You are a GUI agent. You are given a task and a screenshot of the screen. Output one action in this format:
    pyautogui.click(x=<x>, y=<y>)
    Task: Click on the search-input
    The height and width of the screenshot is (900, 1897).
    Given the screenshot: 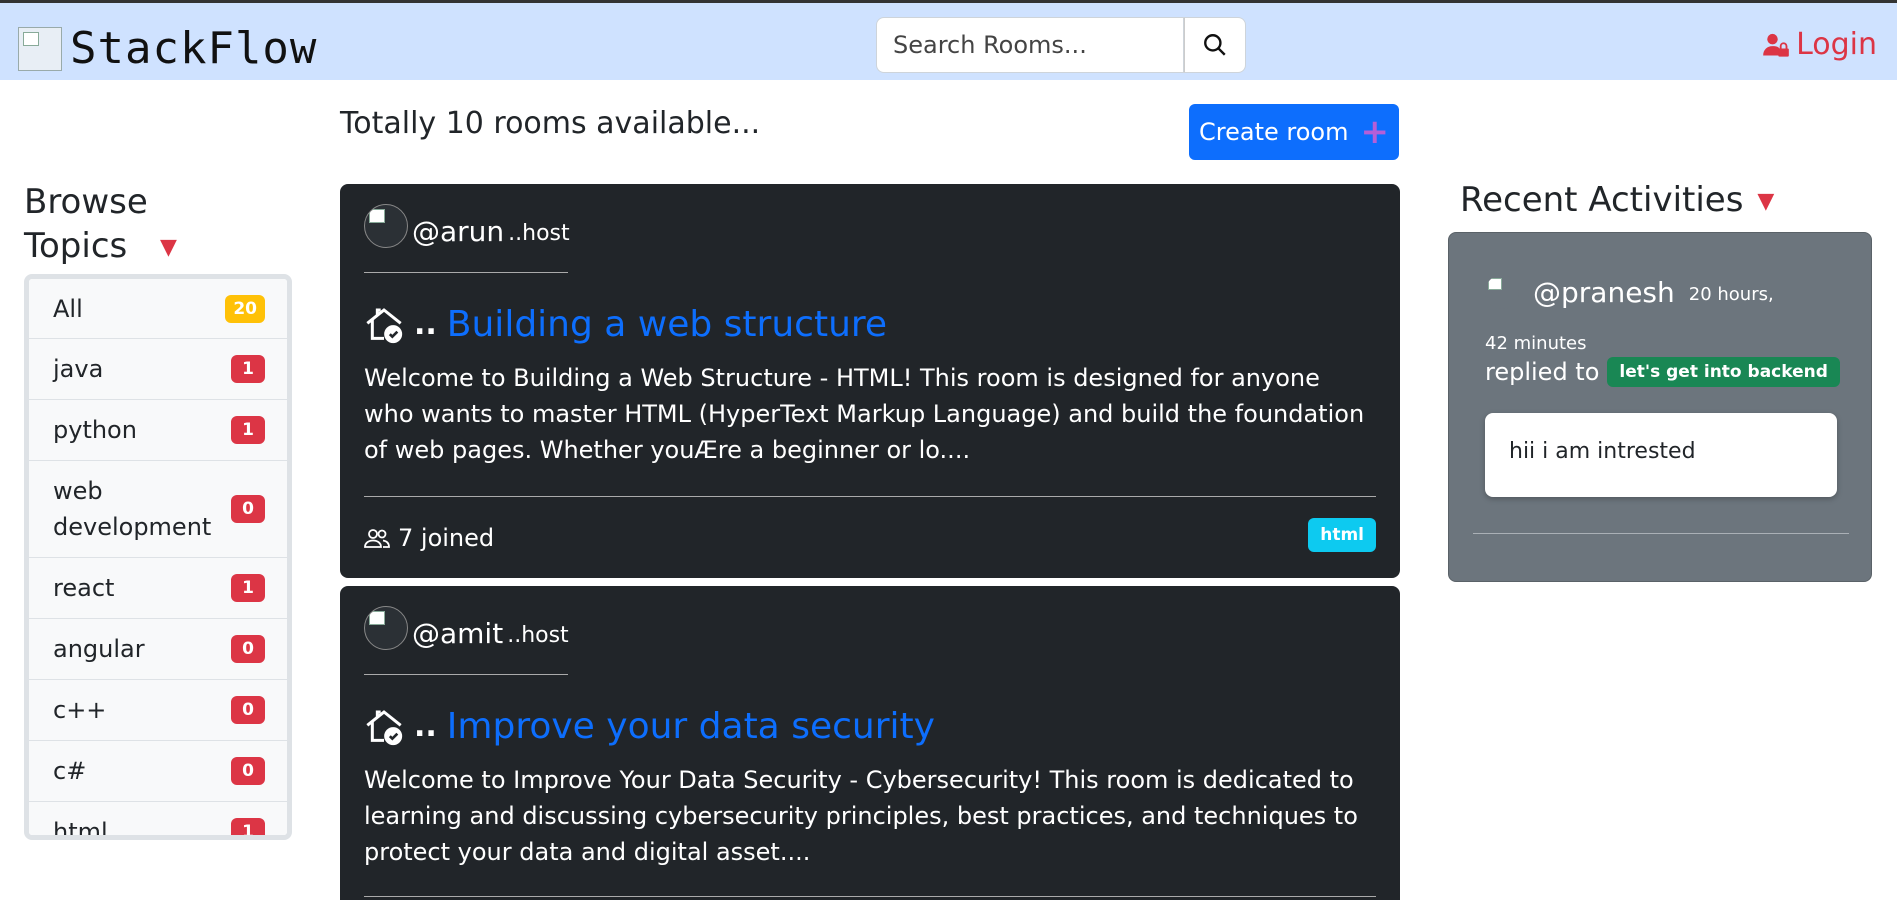 What is the action you would take?
    pyautogui.click(x=1030, y=45)
    